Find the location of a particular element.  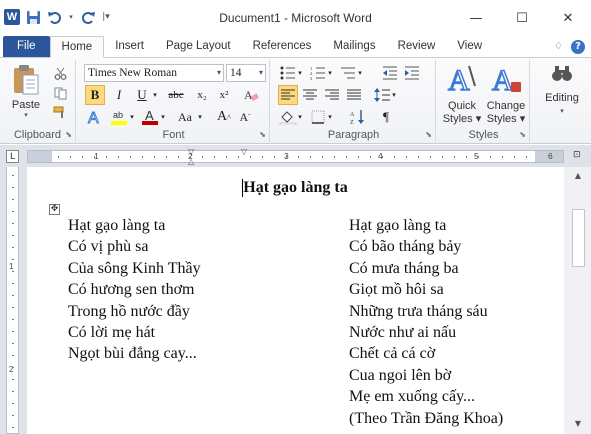

first-line-indent-marker: ▽ is located at coordinates (191, 151).